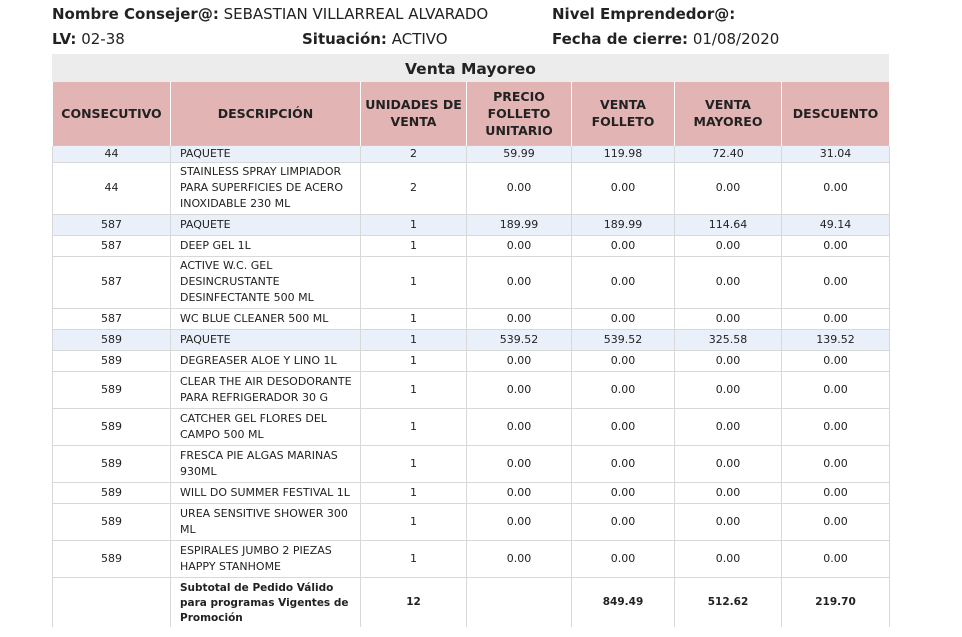  Describe the element at coordinates (471, 224) in the screenshot. I see `table-row: 587 PAQUETE 1 189.99 189.99 114.64 49.14` at that location.